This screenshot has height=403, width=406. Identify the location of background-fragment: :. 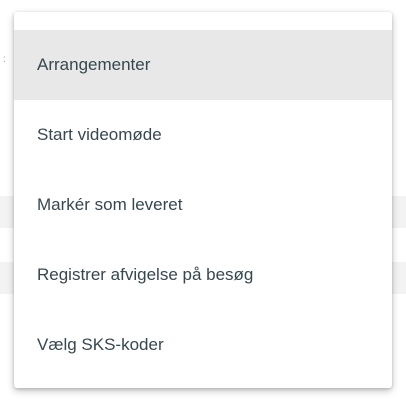
(4, 59).